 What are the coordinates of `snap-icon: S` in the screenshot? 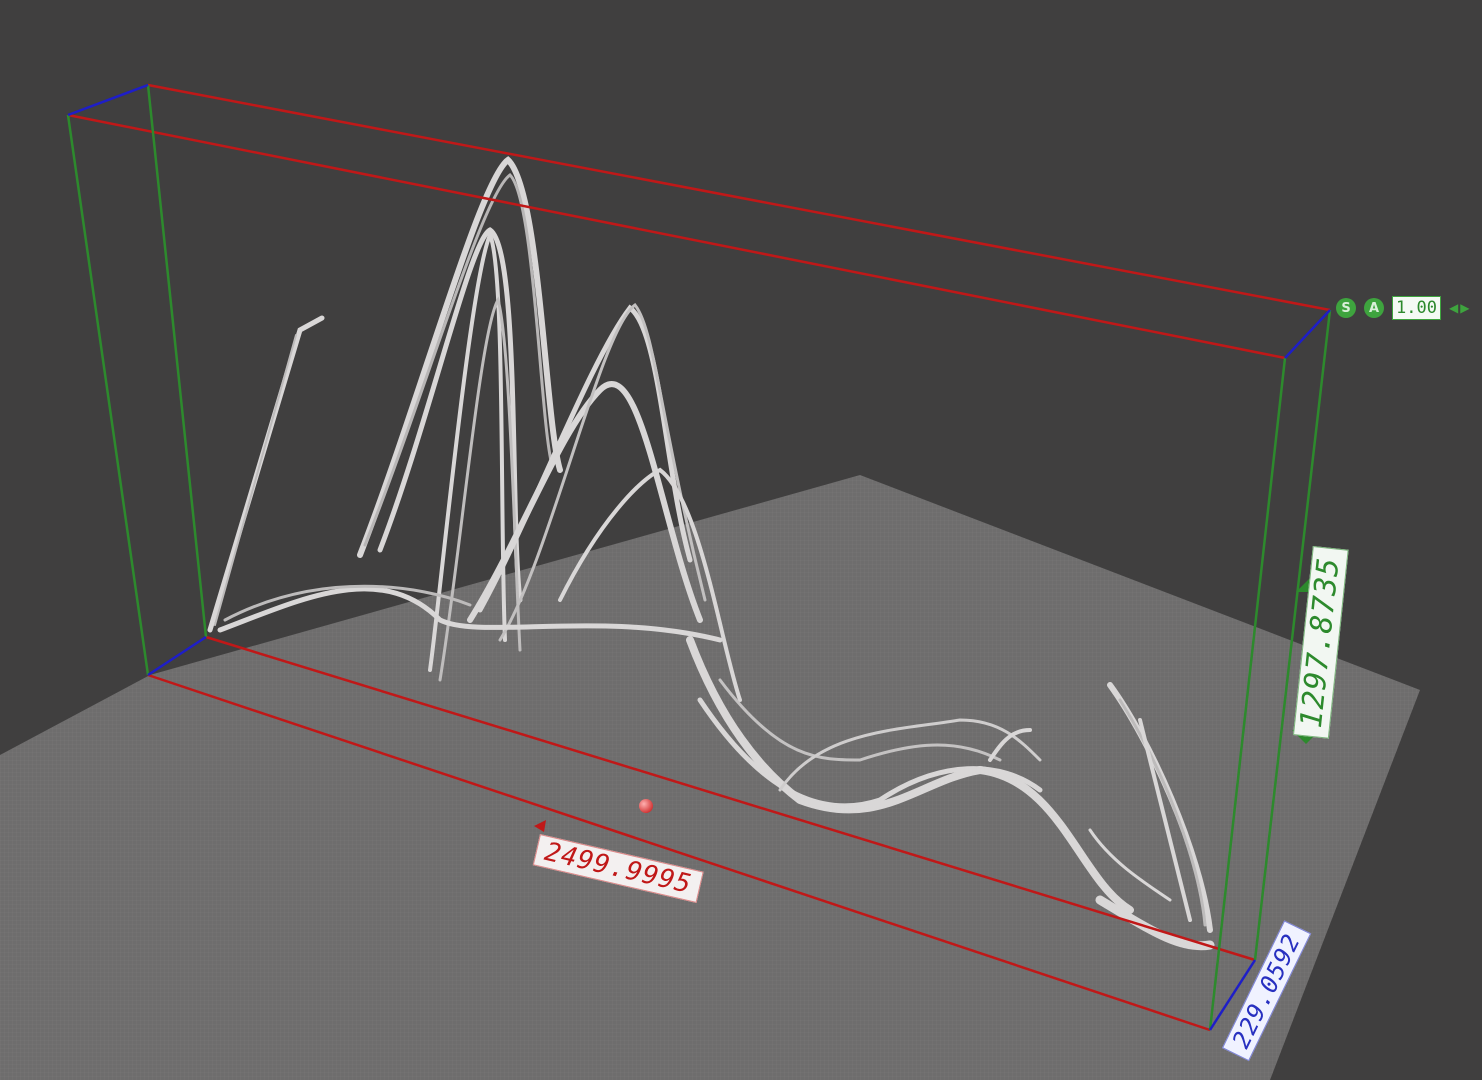 It's located at (1346, 308).